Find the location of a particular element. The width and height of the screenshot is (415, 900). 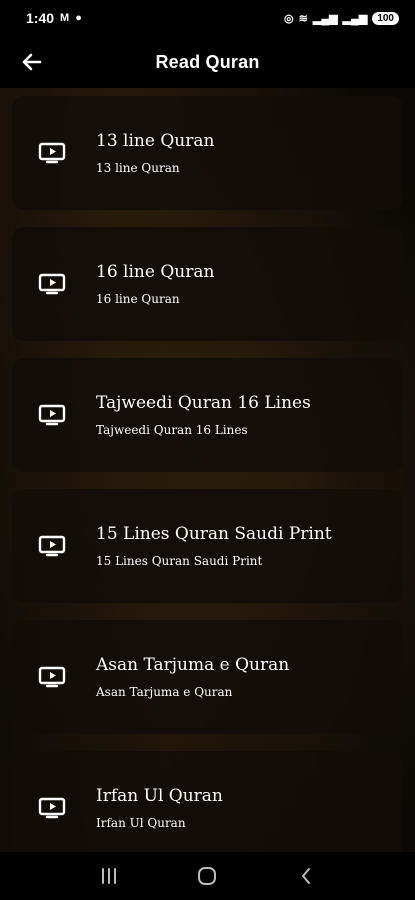

back-button is located at coordinates (32, 62).